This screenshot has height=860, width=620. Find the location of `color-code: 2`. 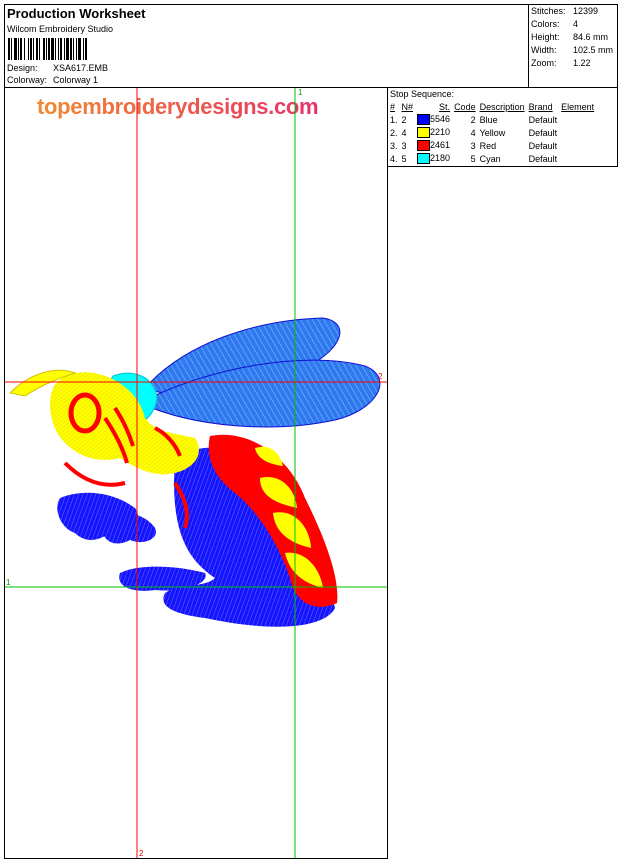

color-code: 2 is located at coordinates (473, 119).